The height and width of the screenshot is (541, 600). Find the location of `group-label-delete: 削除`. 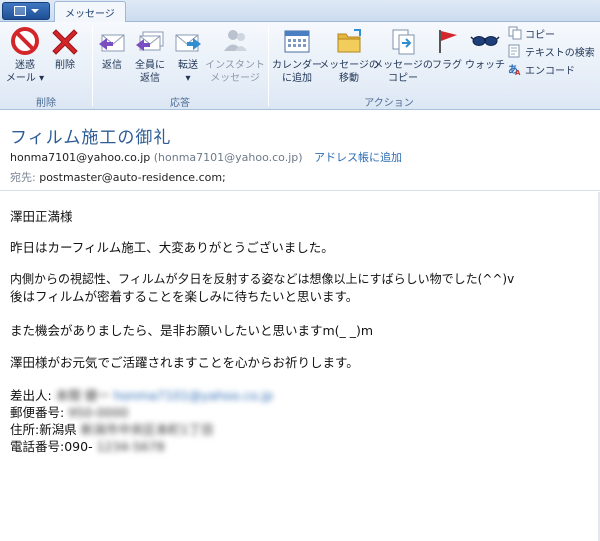

group-label-delete: 削除 is located at coordinates (46, 103).